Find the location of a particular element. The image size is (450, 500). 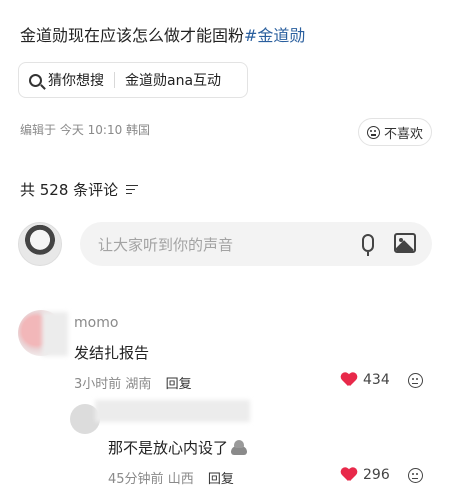

reply-meta: 45分钟前 山西 回复 is located at coordinates (171, 477).